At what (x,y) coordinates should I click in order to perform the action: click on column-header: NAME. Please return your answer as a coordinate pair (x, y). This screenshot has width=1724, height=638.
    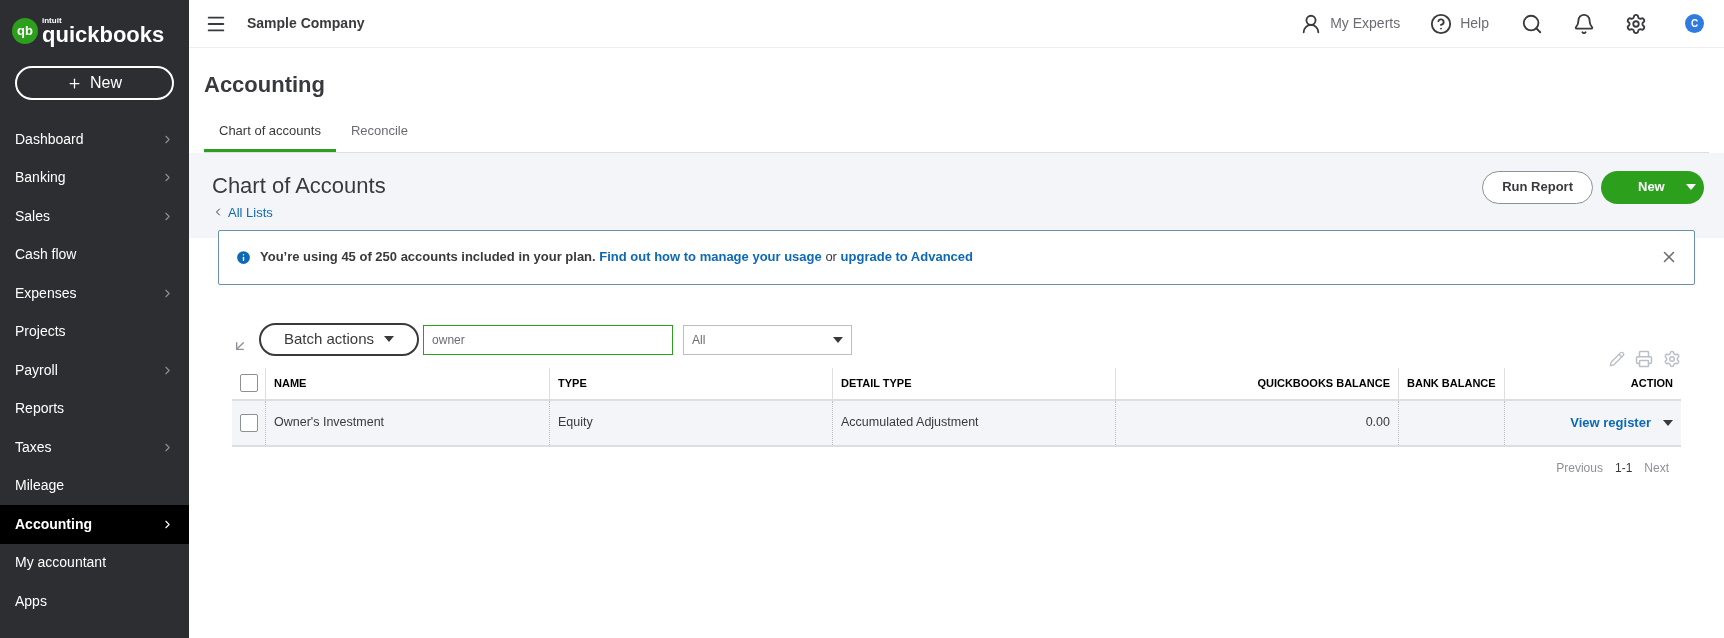
    Looking at the image, I should click on (290, 383).